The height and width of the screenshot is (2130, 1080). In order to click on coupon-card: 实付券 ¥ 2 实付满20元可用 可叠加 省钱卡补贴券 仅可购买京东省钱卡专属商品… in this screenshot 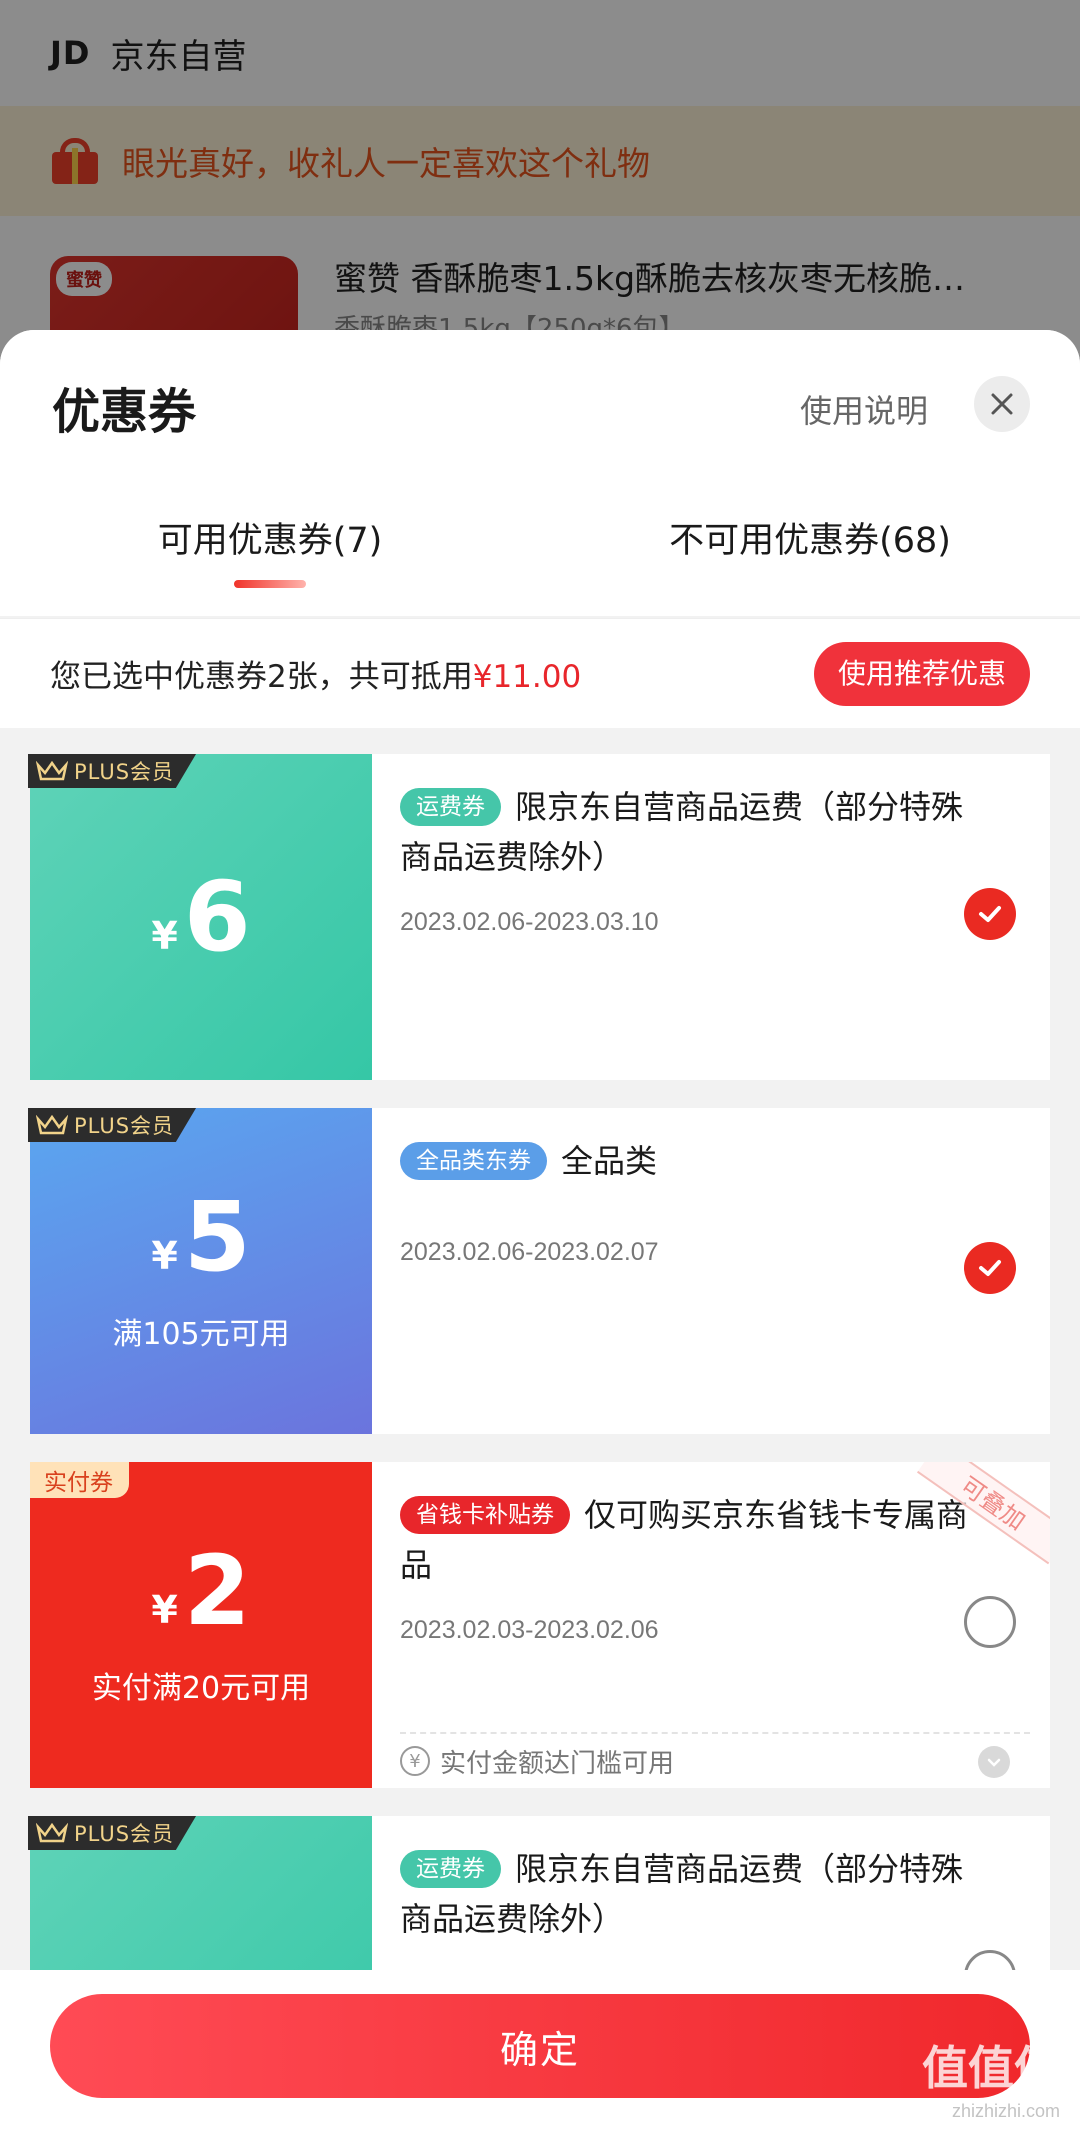, I will do `click(540, 1625)`.